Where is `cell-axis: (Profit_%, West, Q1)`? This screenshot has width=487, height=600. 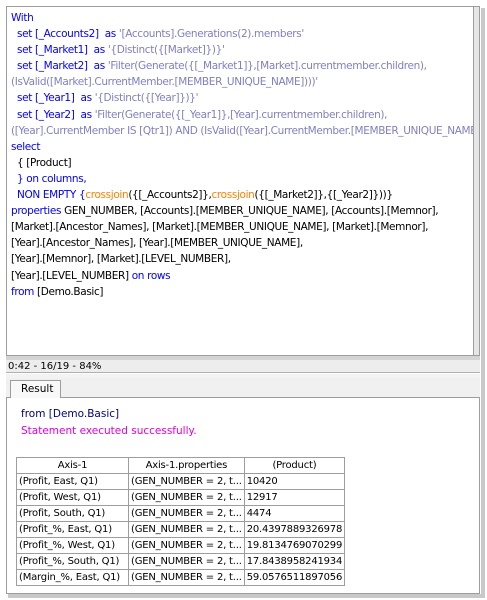
cell-axis: (Profit_%, West, Q1) is located at coordinates (72, 545).